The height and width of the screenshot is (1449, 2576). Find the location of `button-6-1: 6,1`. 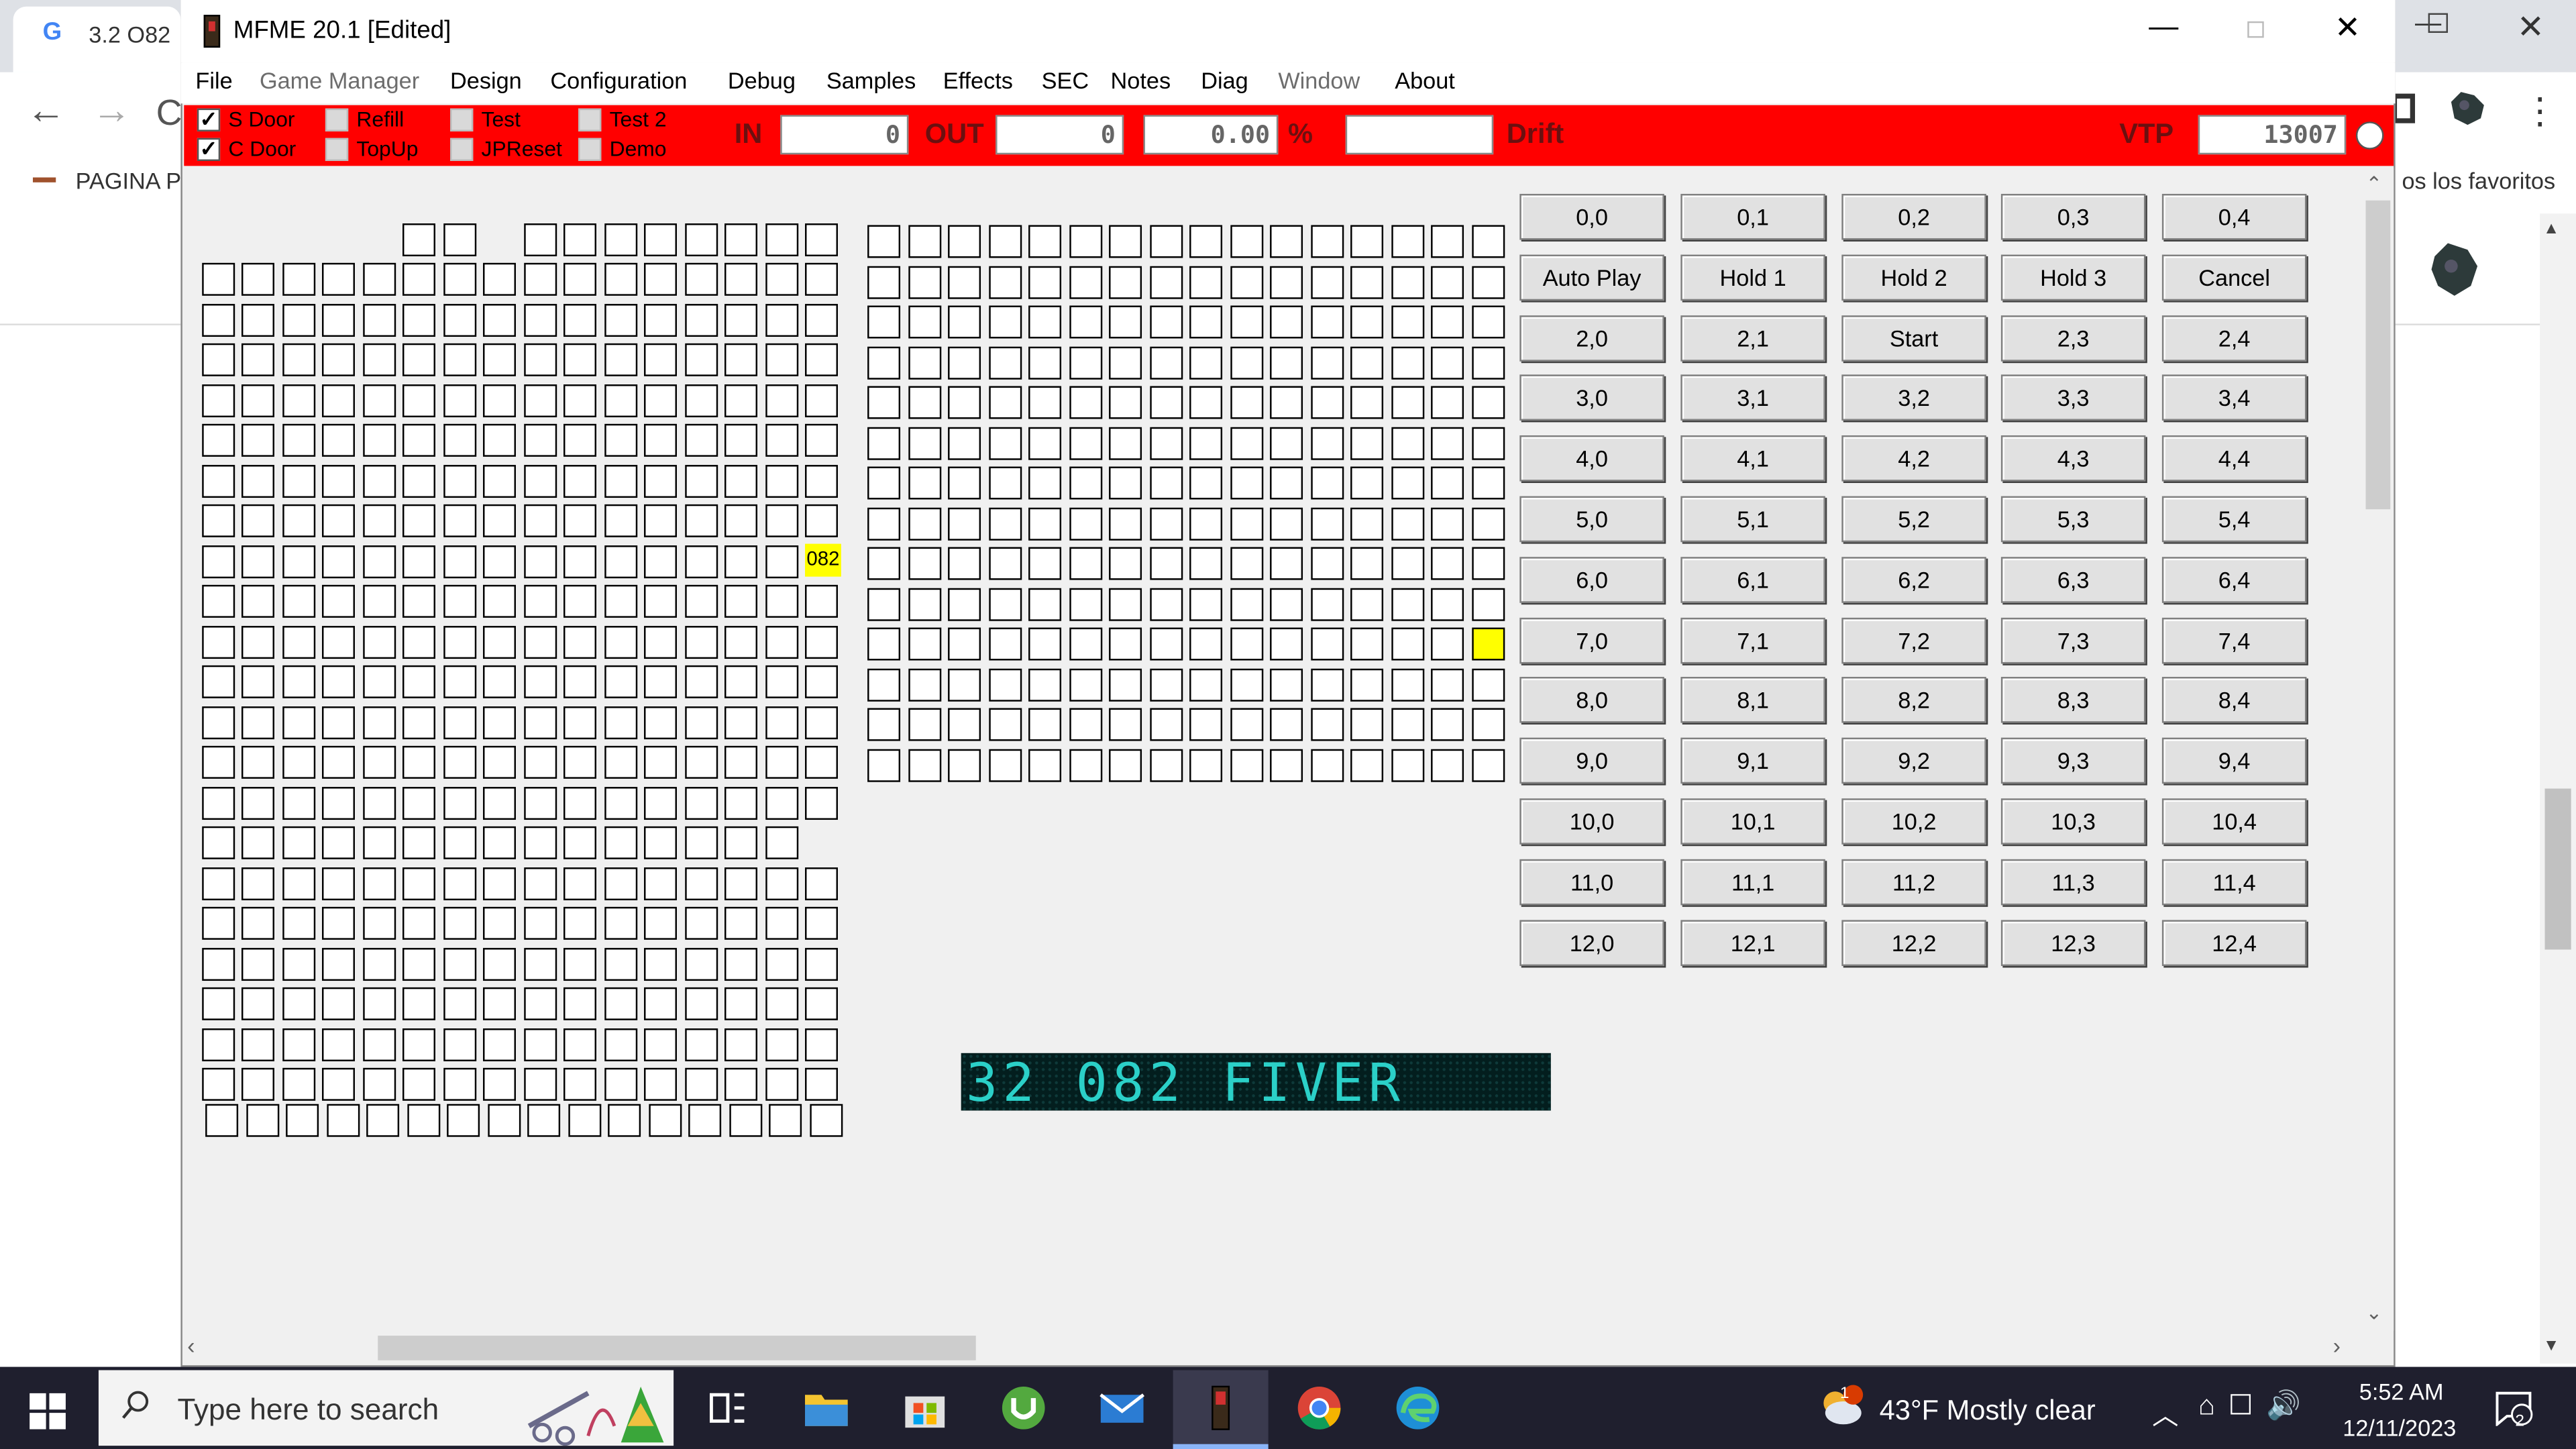

button-6-1: 6,1 is located at coordinates (1752, 579).